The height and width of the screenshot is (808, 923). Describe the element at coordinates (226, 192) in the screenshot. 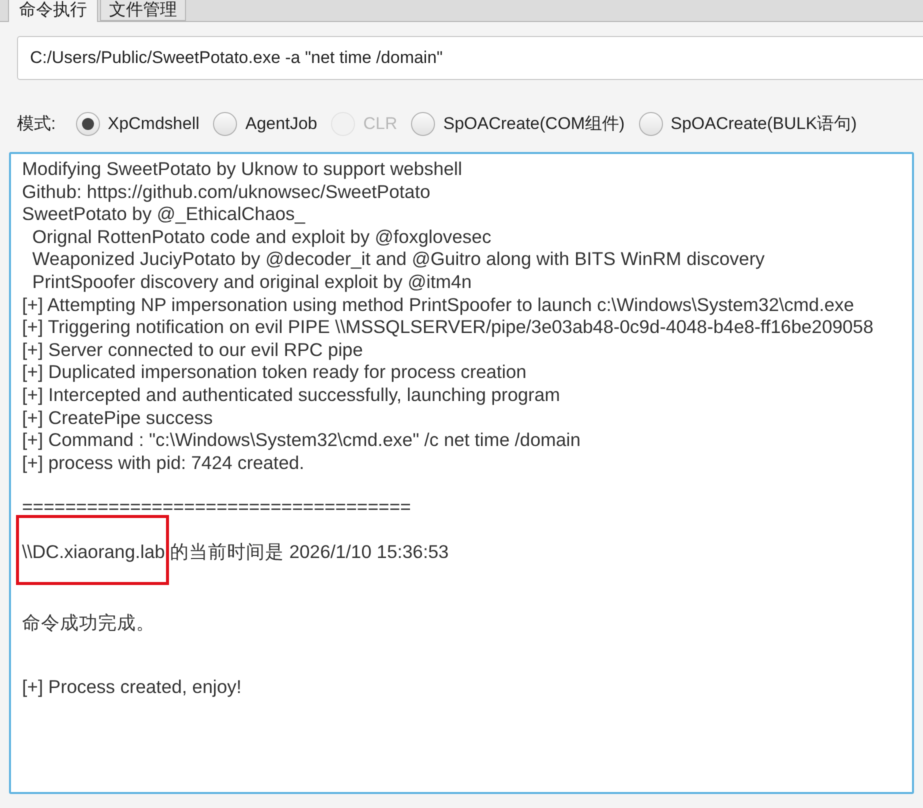

I see `output-line: Github: https://github.com/uknowsec/SweetPotato` at that location.